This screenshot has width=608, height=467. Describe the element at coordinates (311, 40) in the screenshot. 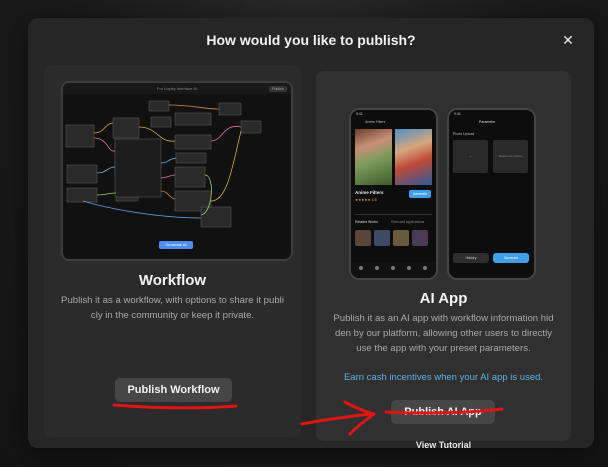

I see `dialog-title: How would you like to publish?` at that location.